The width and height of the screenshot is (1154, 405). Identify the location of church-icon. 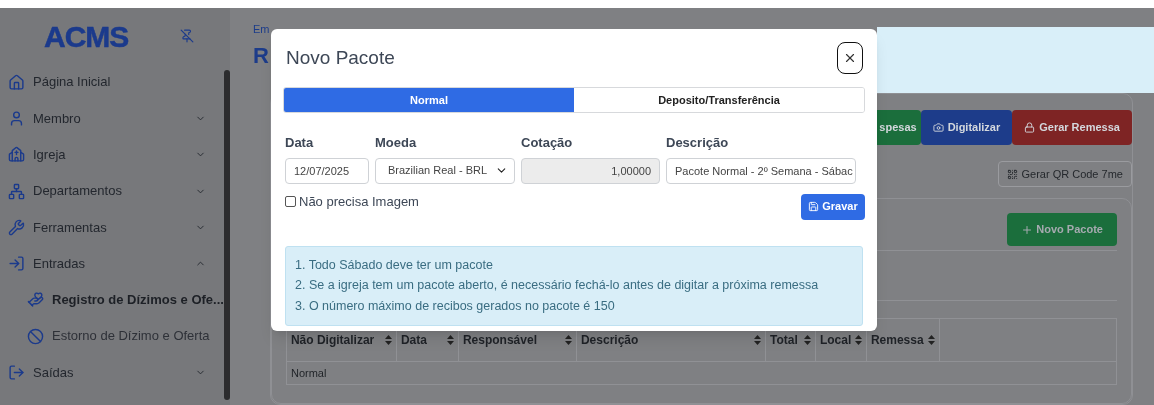
(16, 155).